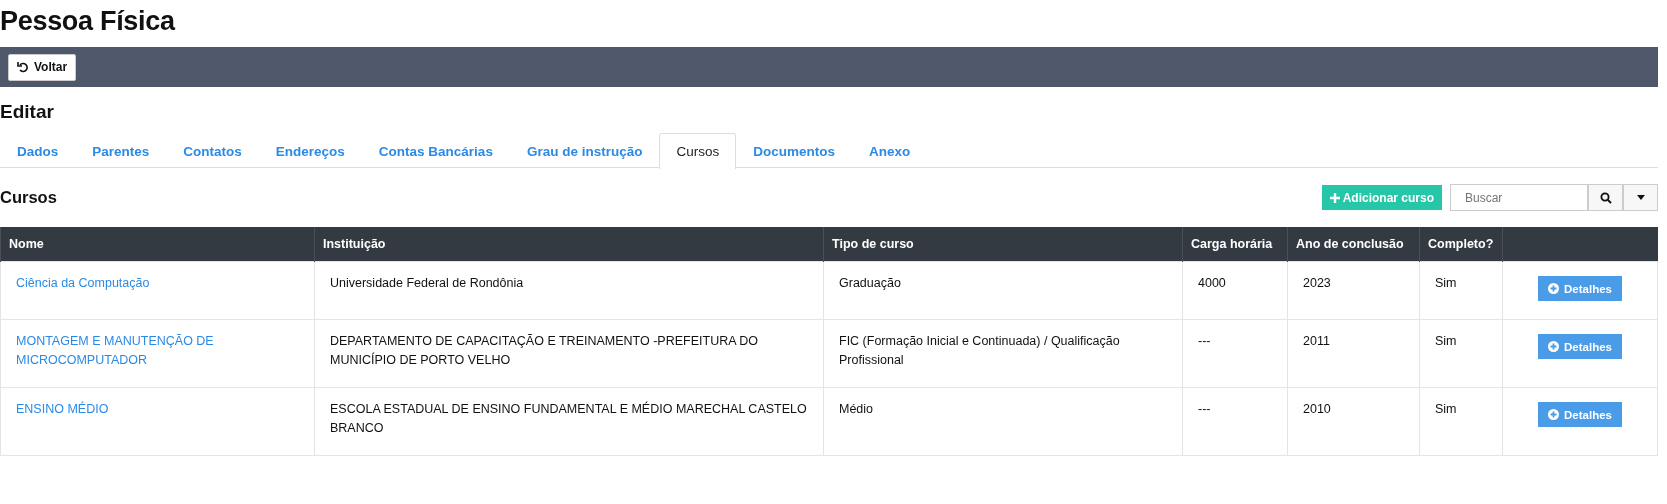  I want to click on search-button, so click(1605, 197).